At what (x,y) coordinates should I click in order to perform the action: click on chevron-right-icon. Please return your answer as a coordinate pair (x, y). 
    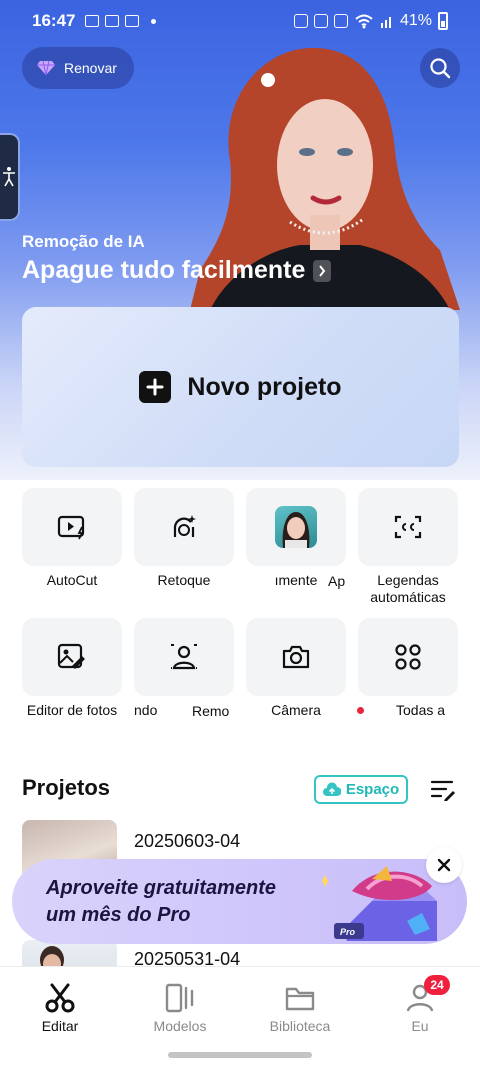
    Looking at the image, I should click on (322, 270).